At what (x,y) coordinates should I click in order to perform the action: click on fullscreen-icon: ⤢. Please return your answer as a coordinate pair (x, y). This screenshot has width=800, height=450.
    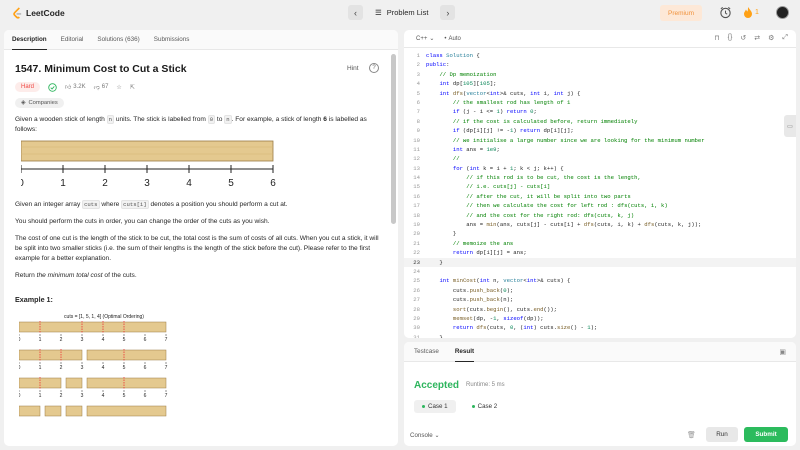
    Looking at the image, I should click on (785, 38).